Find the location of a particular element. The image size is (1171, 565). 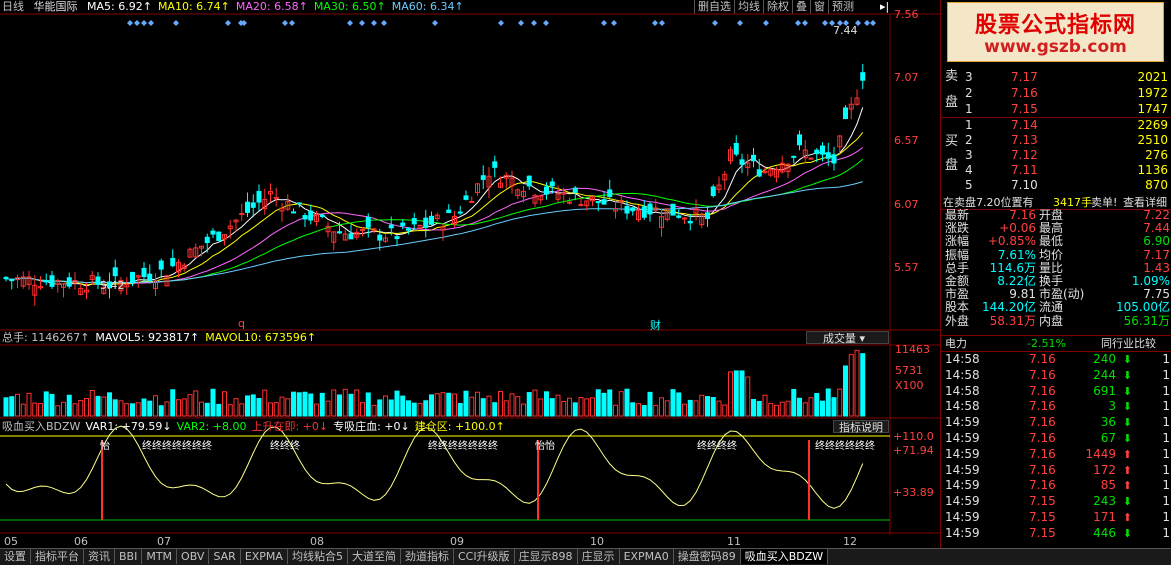

level: 5 is located at coordinates (969, 185).